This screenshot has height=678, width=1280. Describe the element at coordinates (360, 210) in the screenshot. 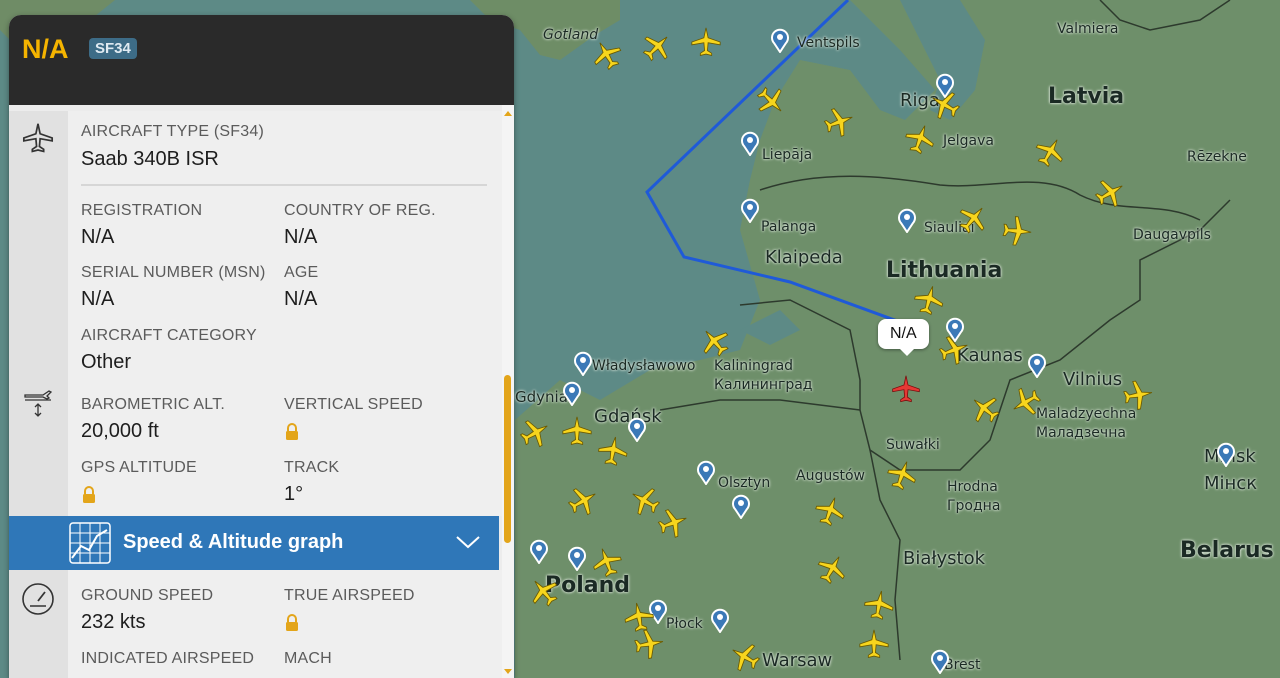

I see `country-label: COUNTRY OF REG.` at that location.